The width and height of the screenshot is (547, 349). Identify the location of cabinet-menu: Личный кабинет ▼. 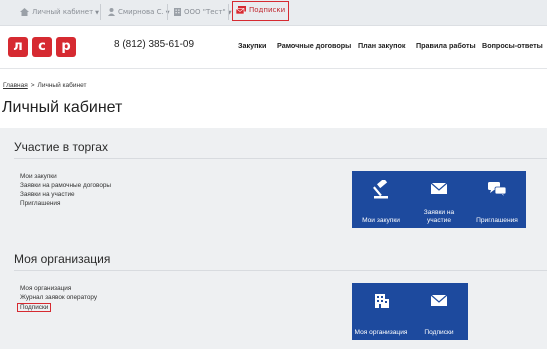
(59, 12).